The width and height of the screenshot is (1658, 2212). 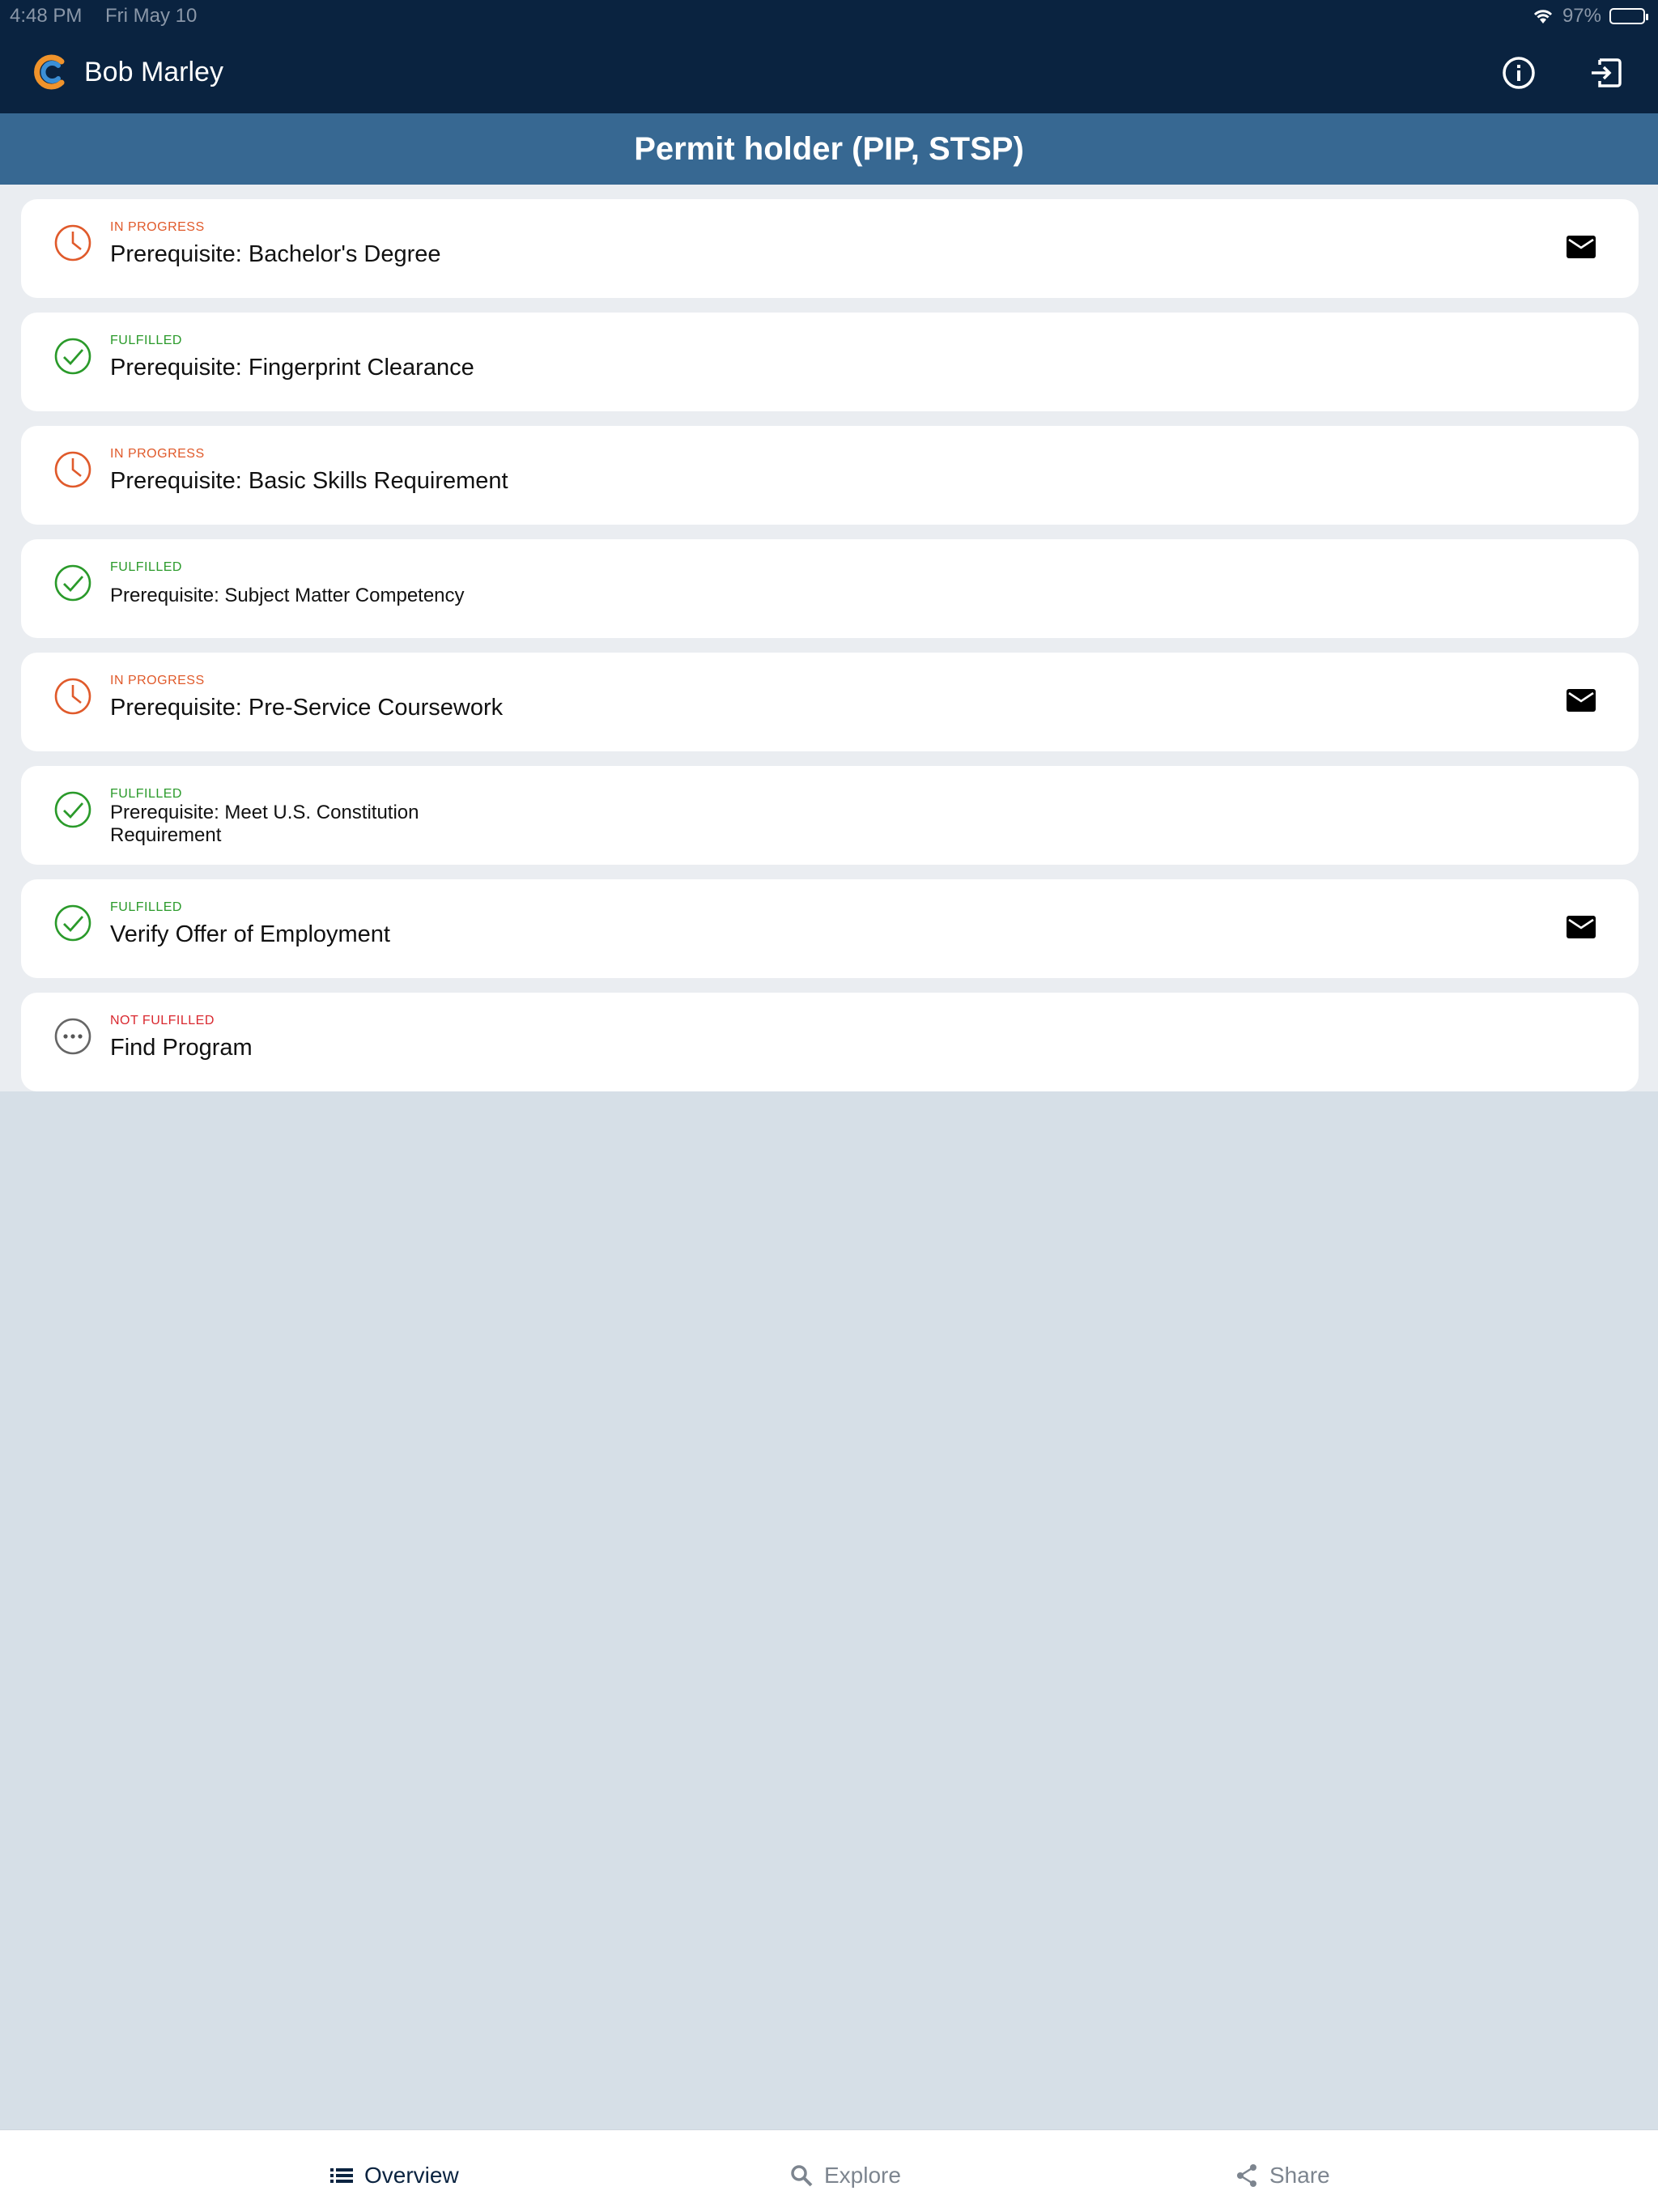 I want to click on tab-overview-label: Overview, so click(x=411, y=2176).